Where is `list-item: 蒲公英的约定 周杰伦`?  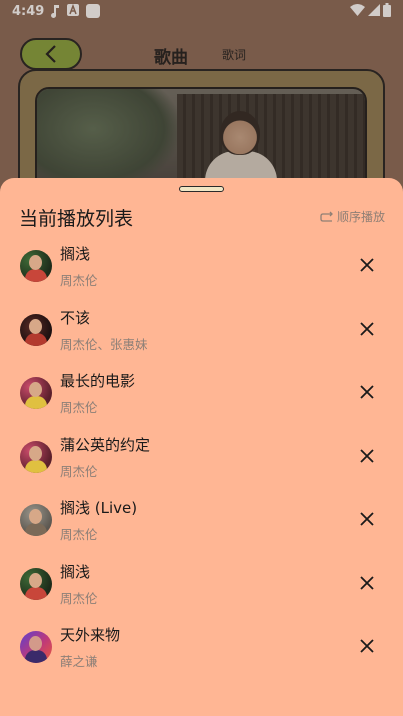
list-item: 蒲公英的约定 周杰伦 is located at coordinates (201, 457).